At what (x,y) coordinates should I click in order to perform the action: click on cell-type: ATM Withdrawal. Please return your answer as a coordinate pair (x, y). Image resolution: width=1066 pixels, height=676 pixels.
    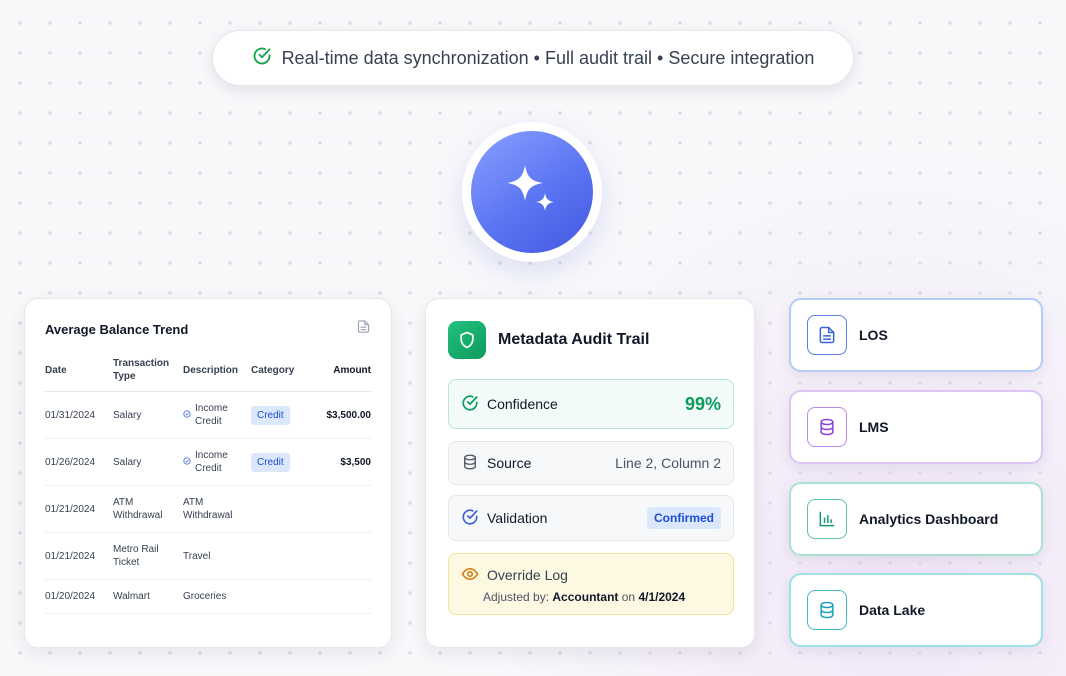
    Looking at the image, I should click on (148, 509).